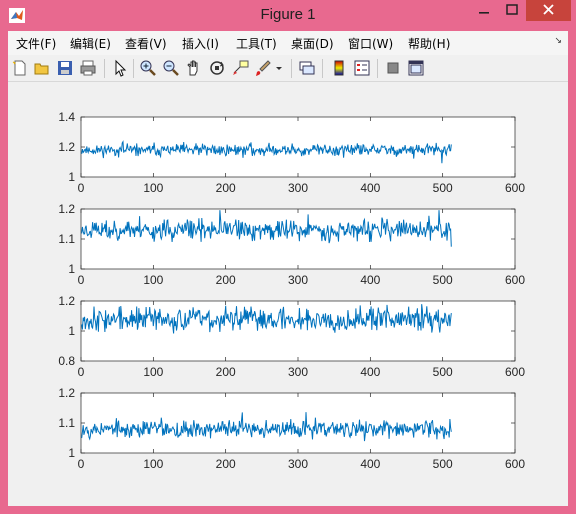  Describe the element at coordinates (42, 68) in the screenshot. I see `open-file-icon` at that location.